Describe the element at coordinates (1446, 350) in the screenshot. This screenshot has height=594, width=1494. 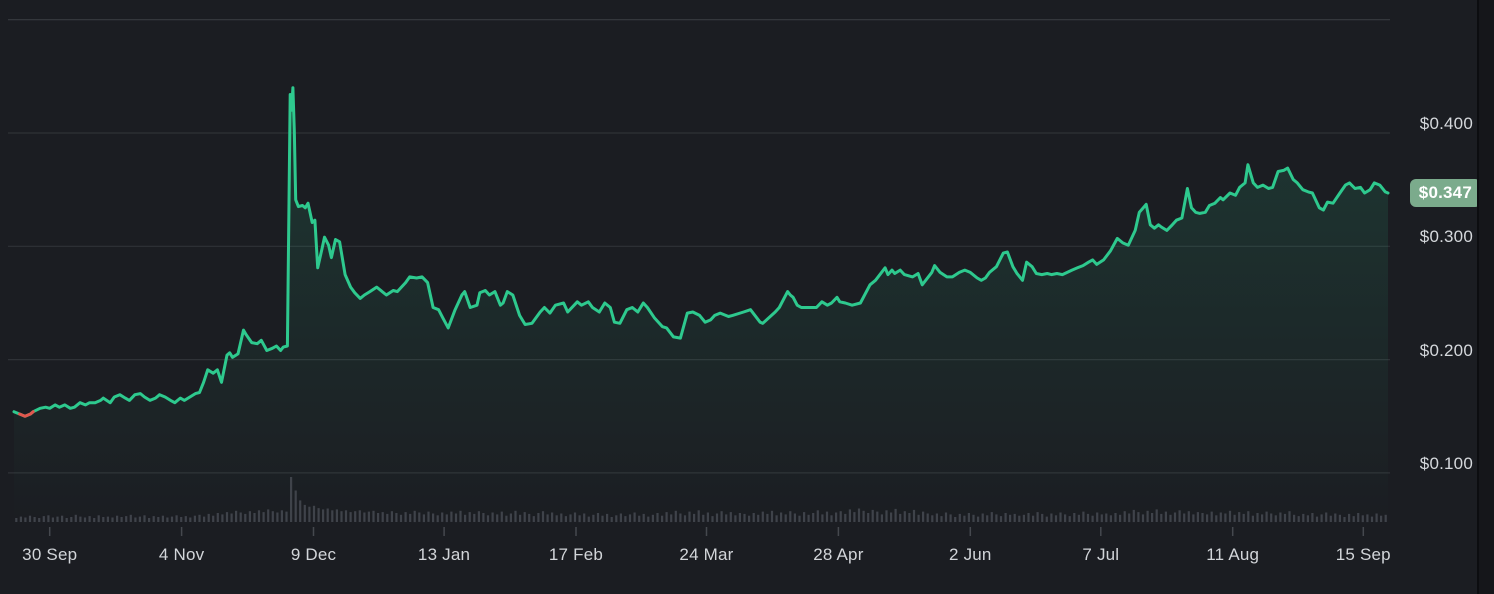
I see `y-axis-label: $0.200` at that location.